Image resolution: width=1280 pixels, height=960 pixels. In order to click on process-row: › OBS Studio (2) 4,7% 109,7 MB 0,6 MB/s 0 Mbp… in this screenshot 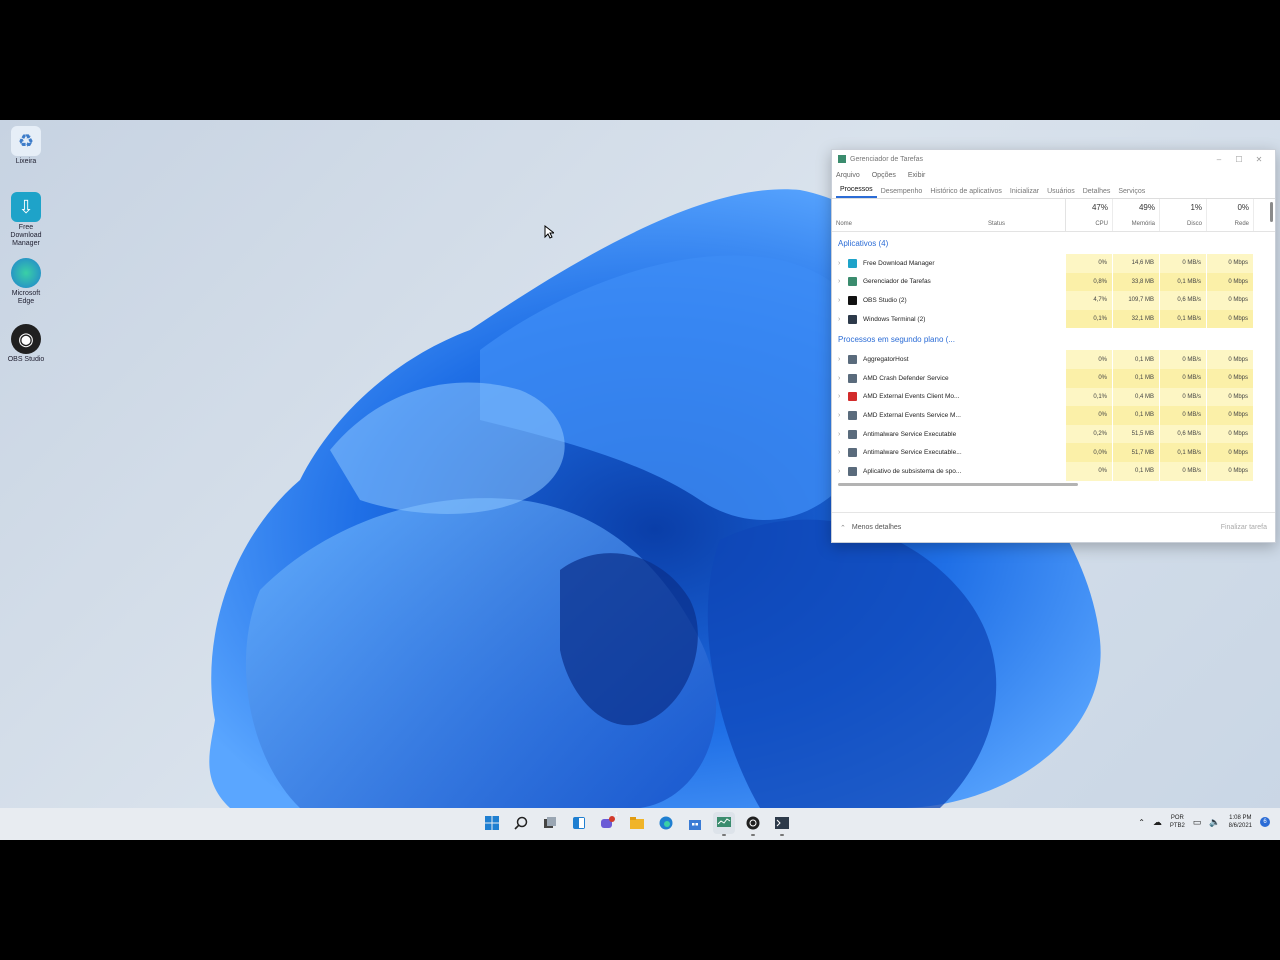, I will do `click(1053, 300)`.